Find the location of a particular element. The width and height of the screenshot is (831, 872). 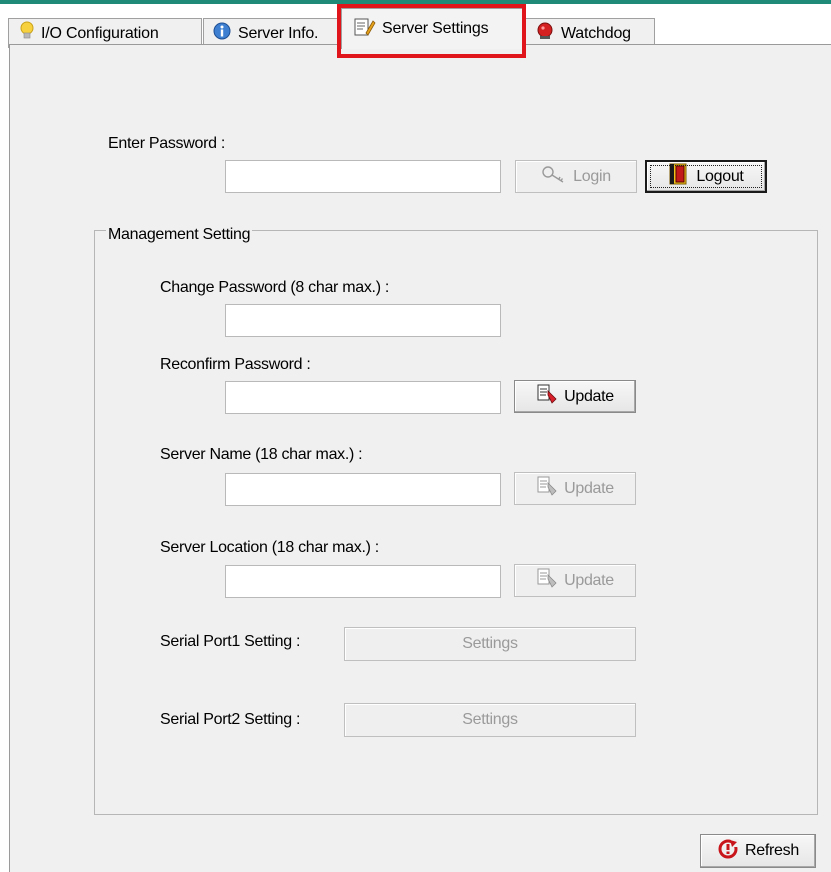

watchdog-icon is located at coordinates (545, 33).